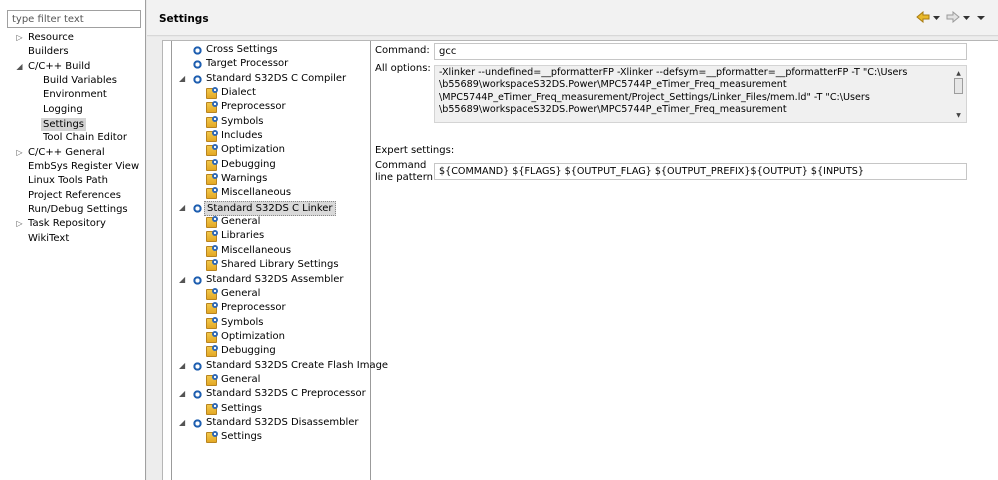 Image resolution: width=998 pixels, height=480 pixels. What do you see at coordinates (958, 116) in the screenshot?
I see `scroll-down-icon: ▼` at bounding box center [958, 116].